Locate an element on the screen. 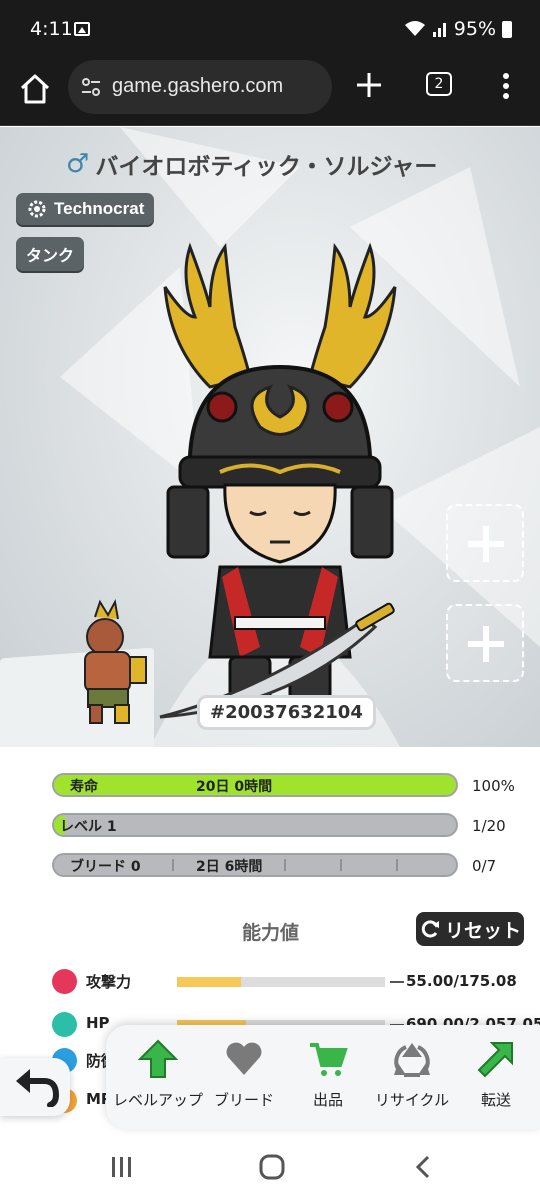  level-bar: レベル 1 is located at coordinates (255, 825).